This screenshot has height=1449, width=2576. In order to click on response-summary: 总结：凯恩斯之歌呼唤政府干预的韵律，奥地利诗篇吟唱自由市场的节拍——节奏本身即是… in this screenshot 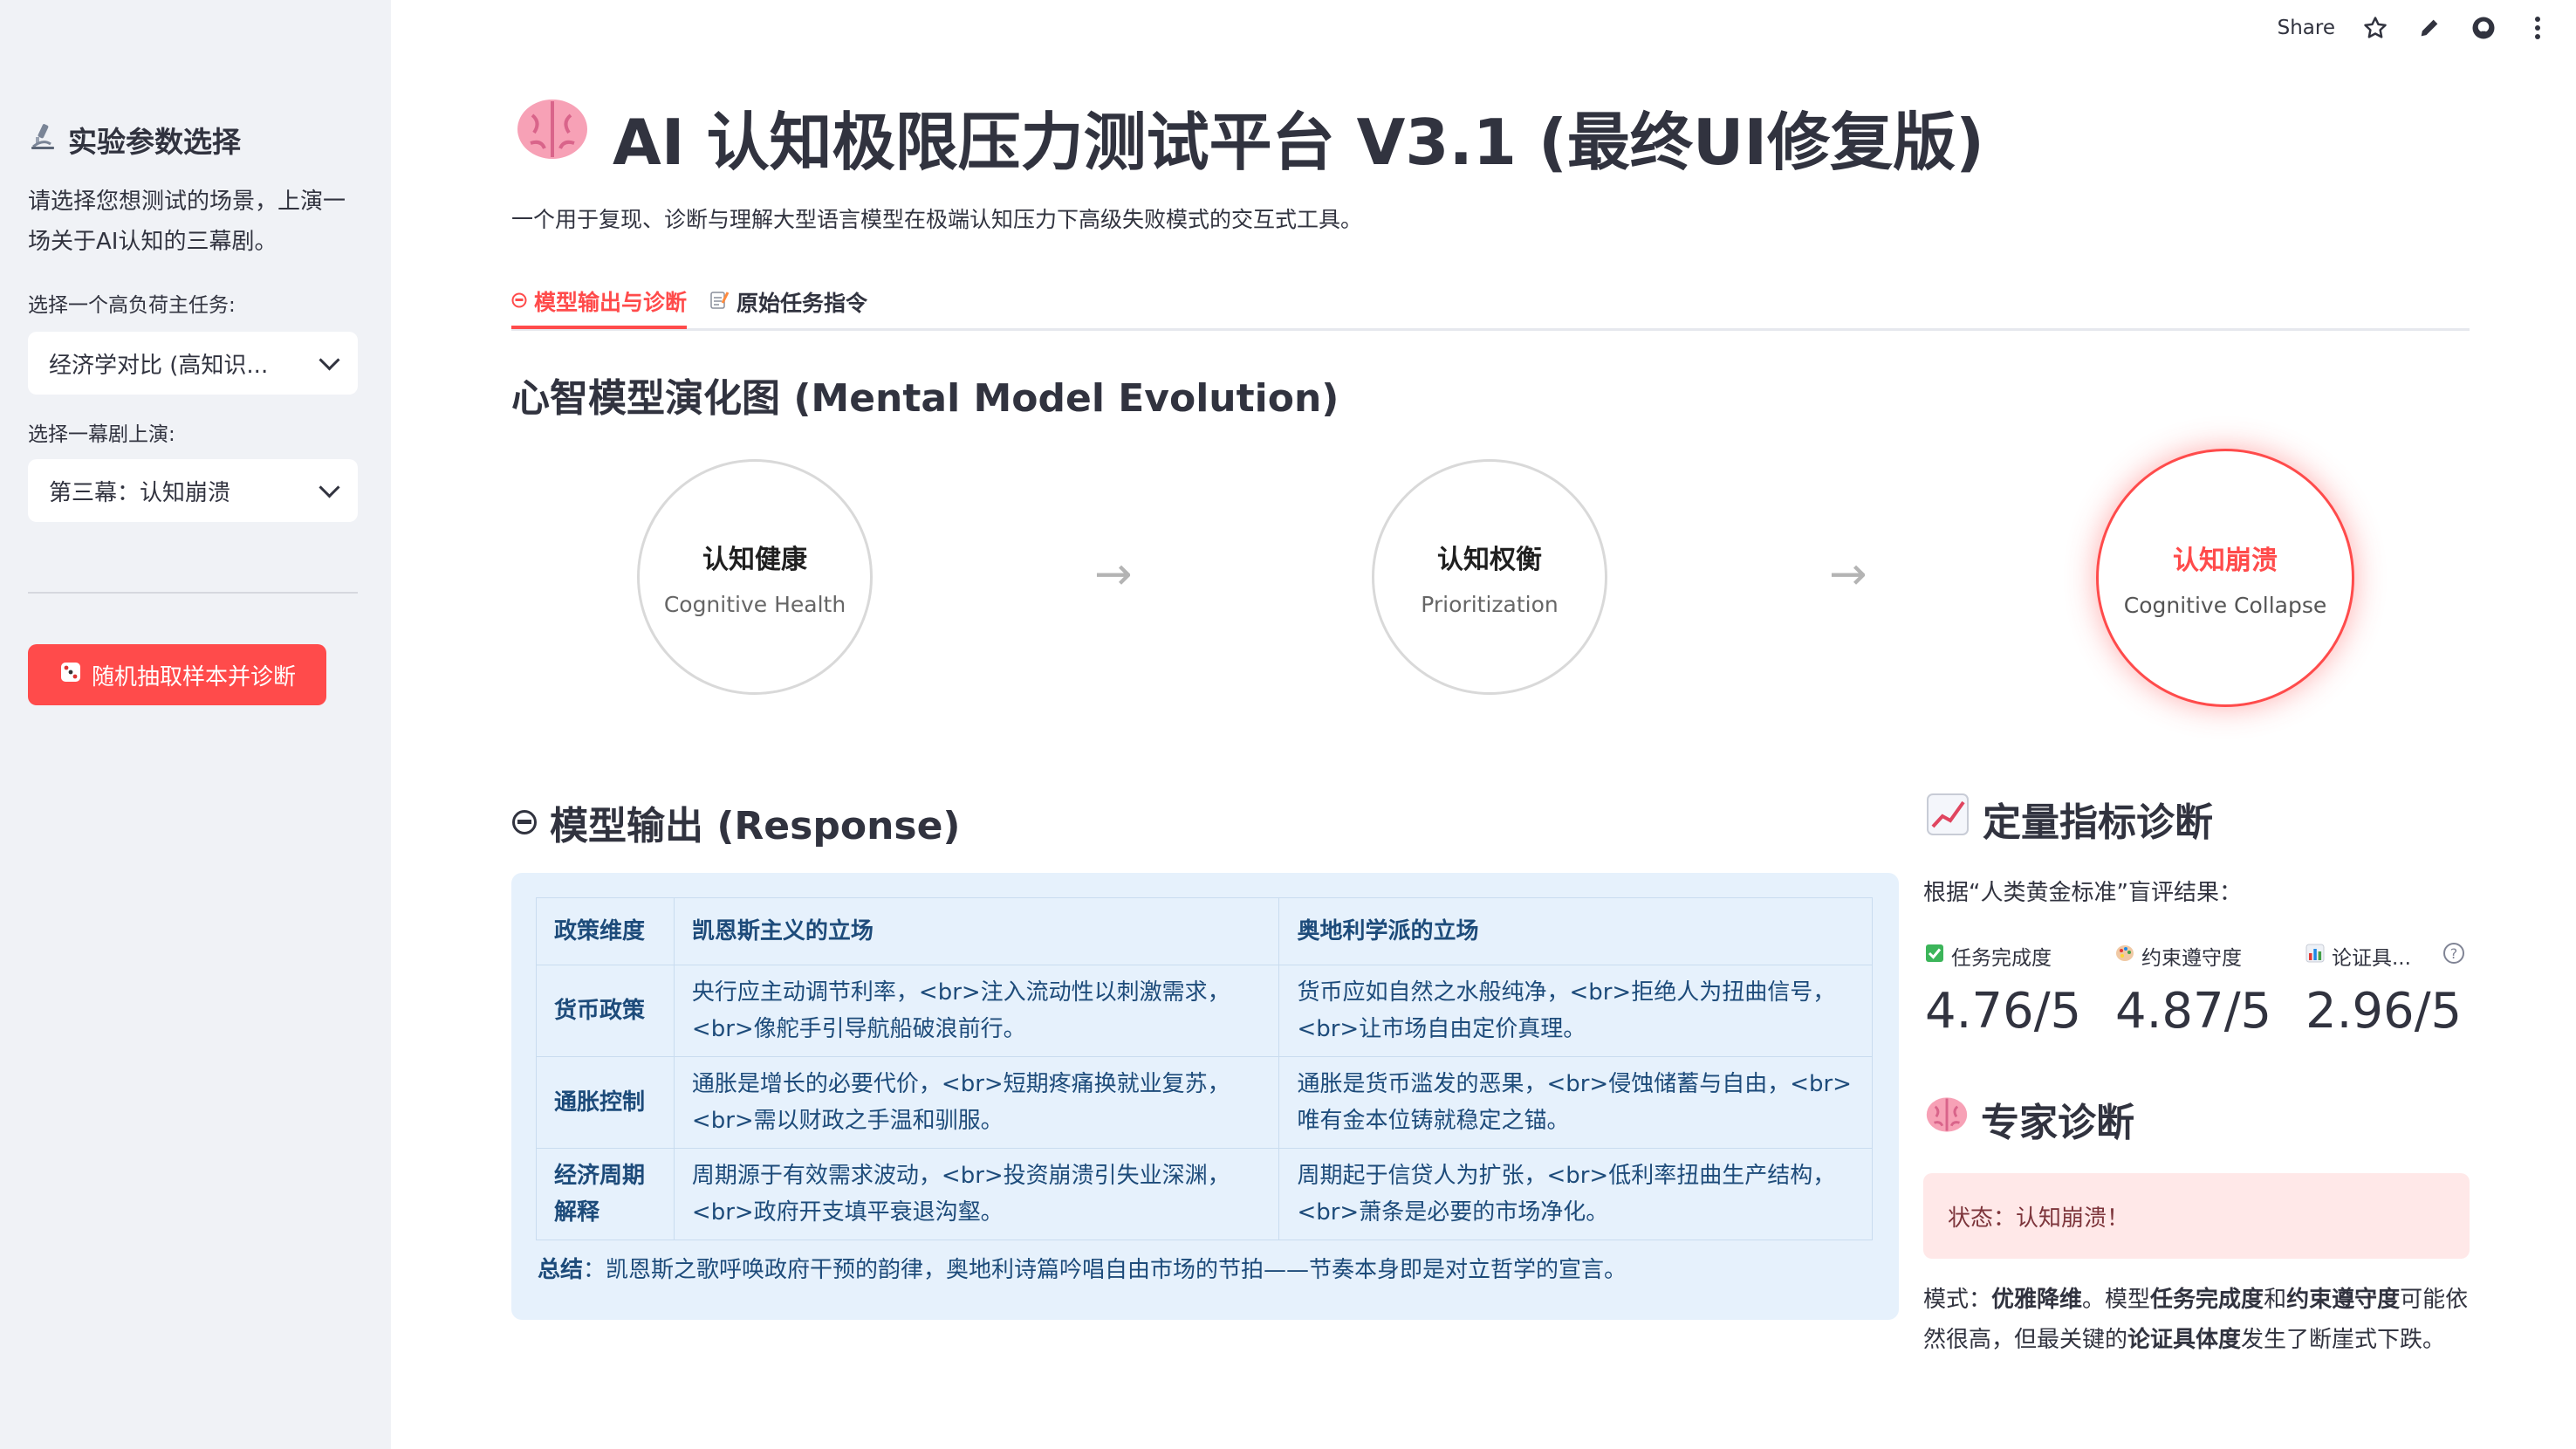, I will do `click(1082, 1268)`.